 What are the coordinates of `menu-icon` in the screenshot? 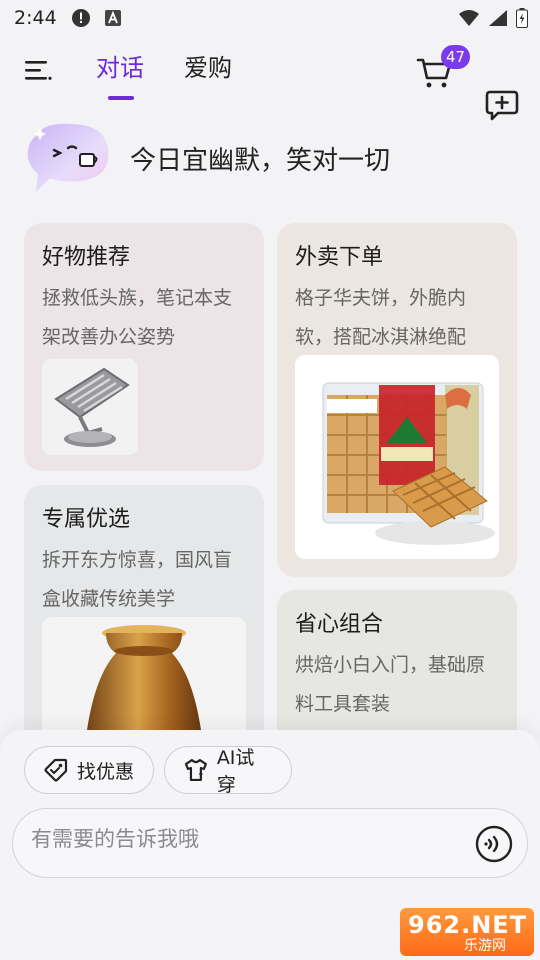 It's located at (38, 70).